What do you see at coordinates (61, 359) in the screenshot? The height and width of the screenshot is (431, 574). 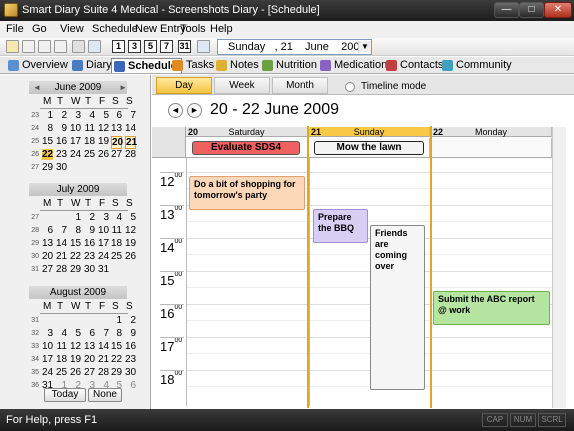 I see `mini-calendar-day: 18` at bounding box center [61, 359].